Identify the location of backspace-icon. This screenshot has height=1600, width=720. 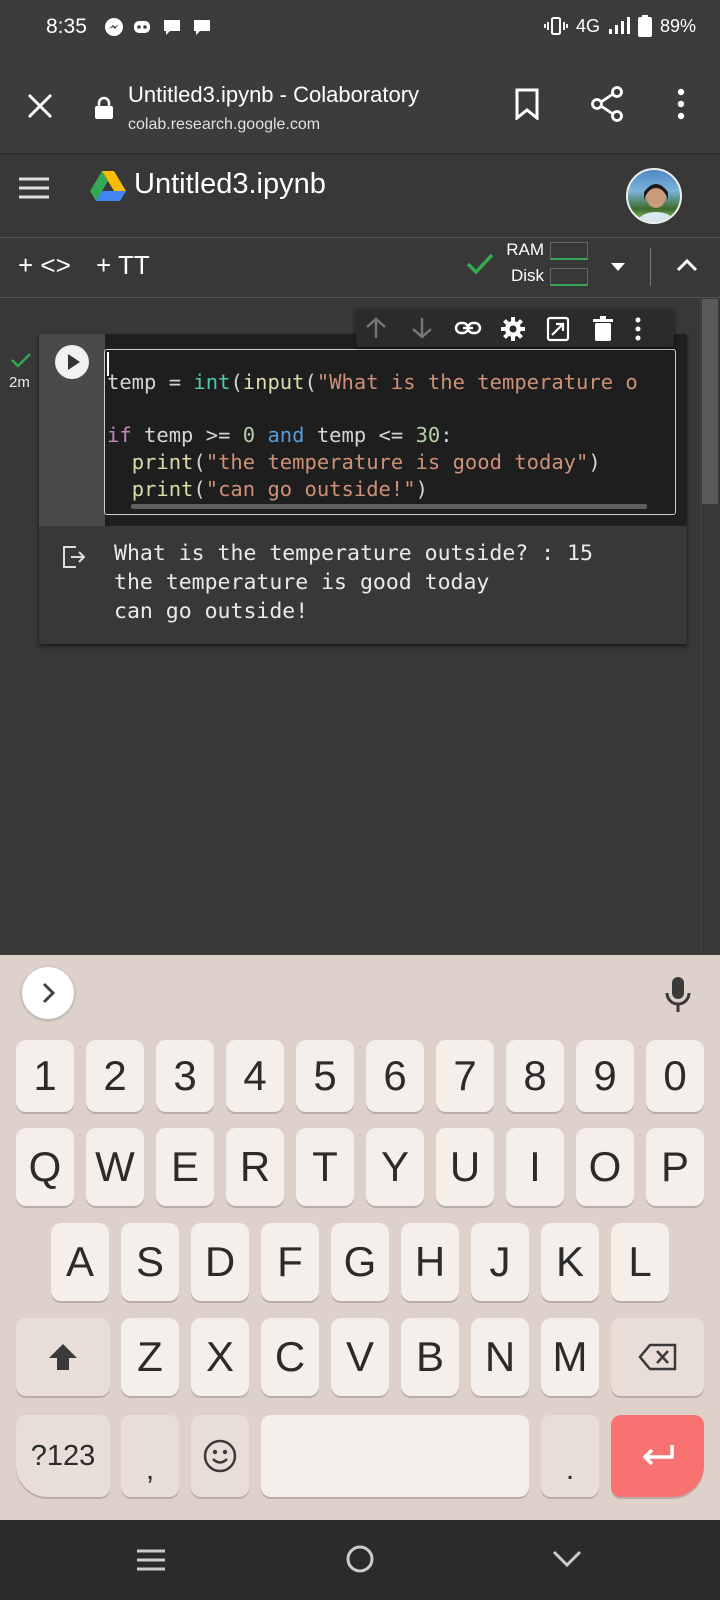
(656, 1357).